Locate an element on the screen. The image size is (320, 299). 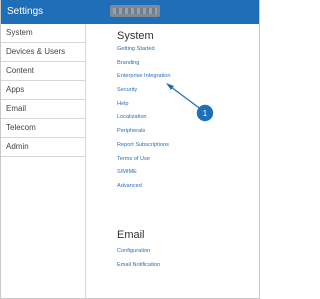
peripherals-link: Peripherals is located at coordinates (143, 131).